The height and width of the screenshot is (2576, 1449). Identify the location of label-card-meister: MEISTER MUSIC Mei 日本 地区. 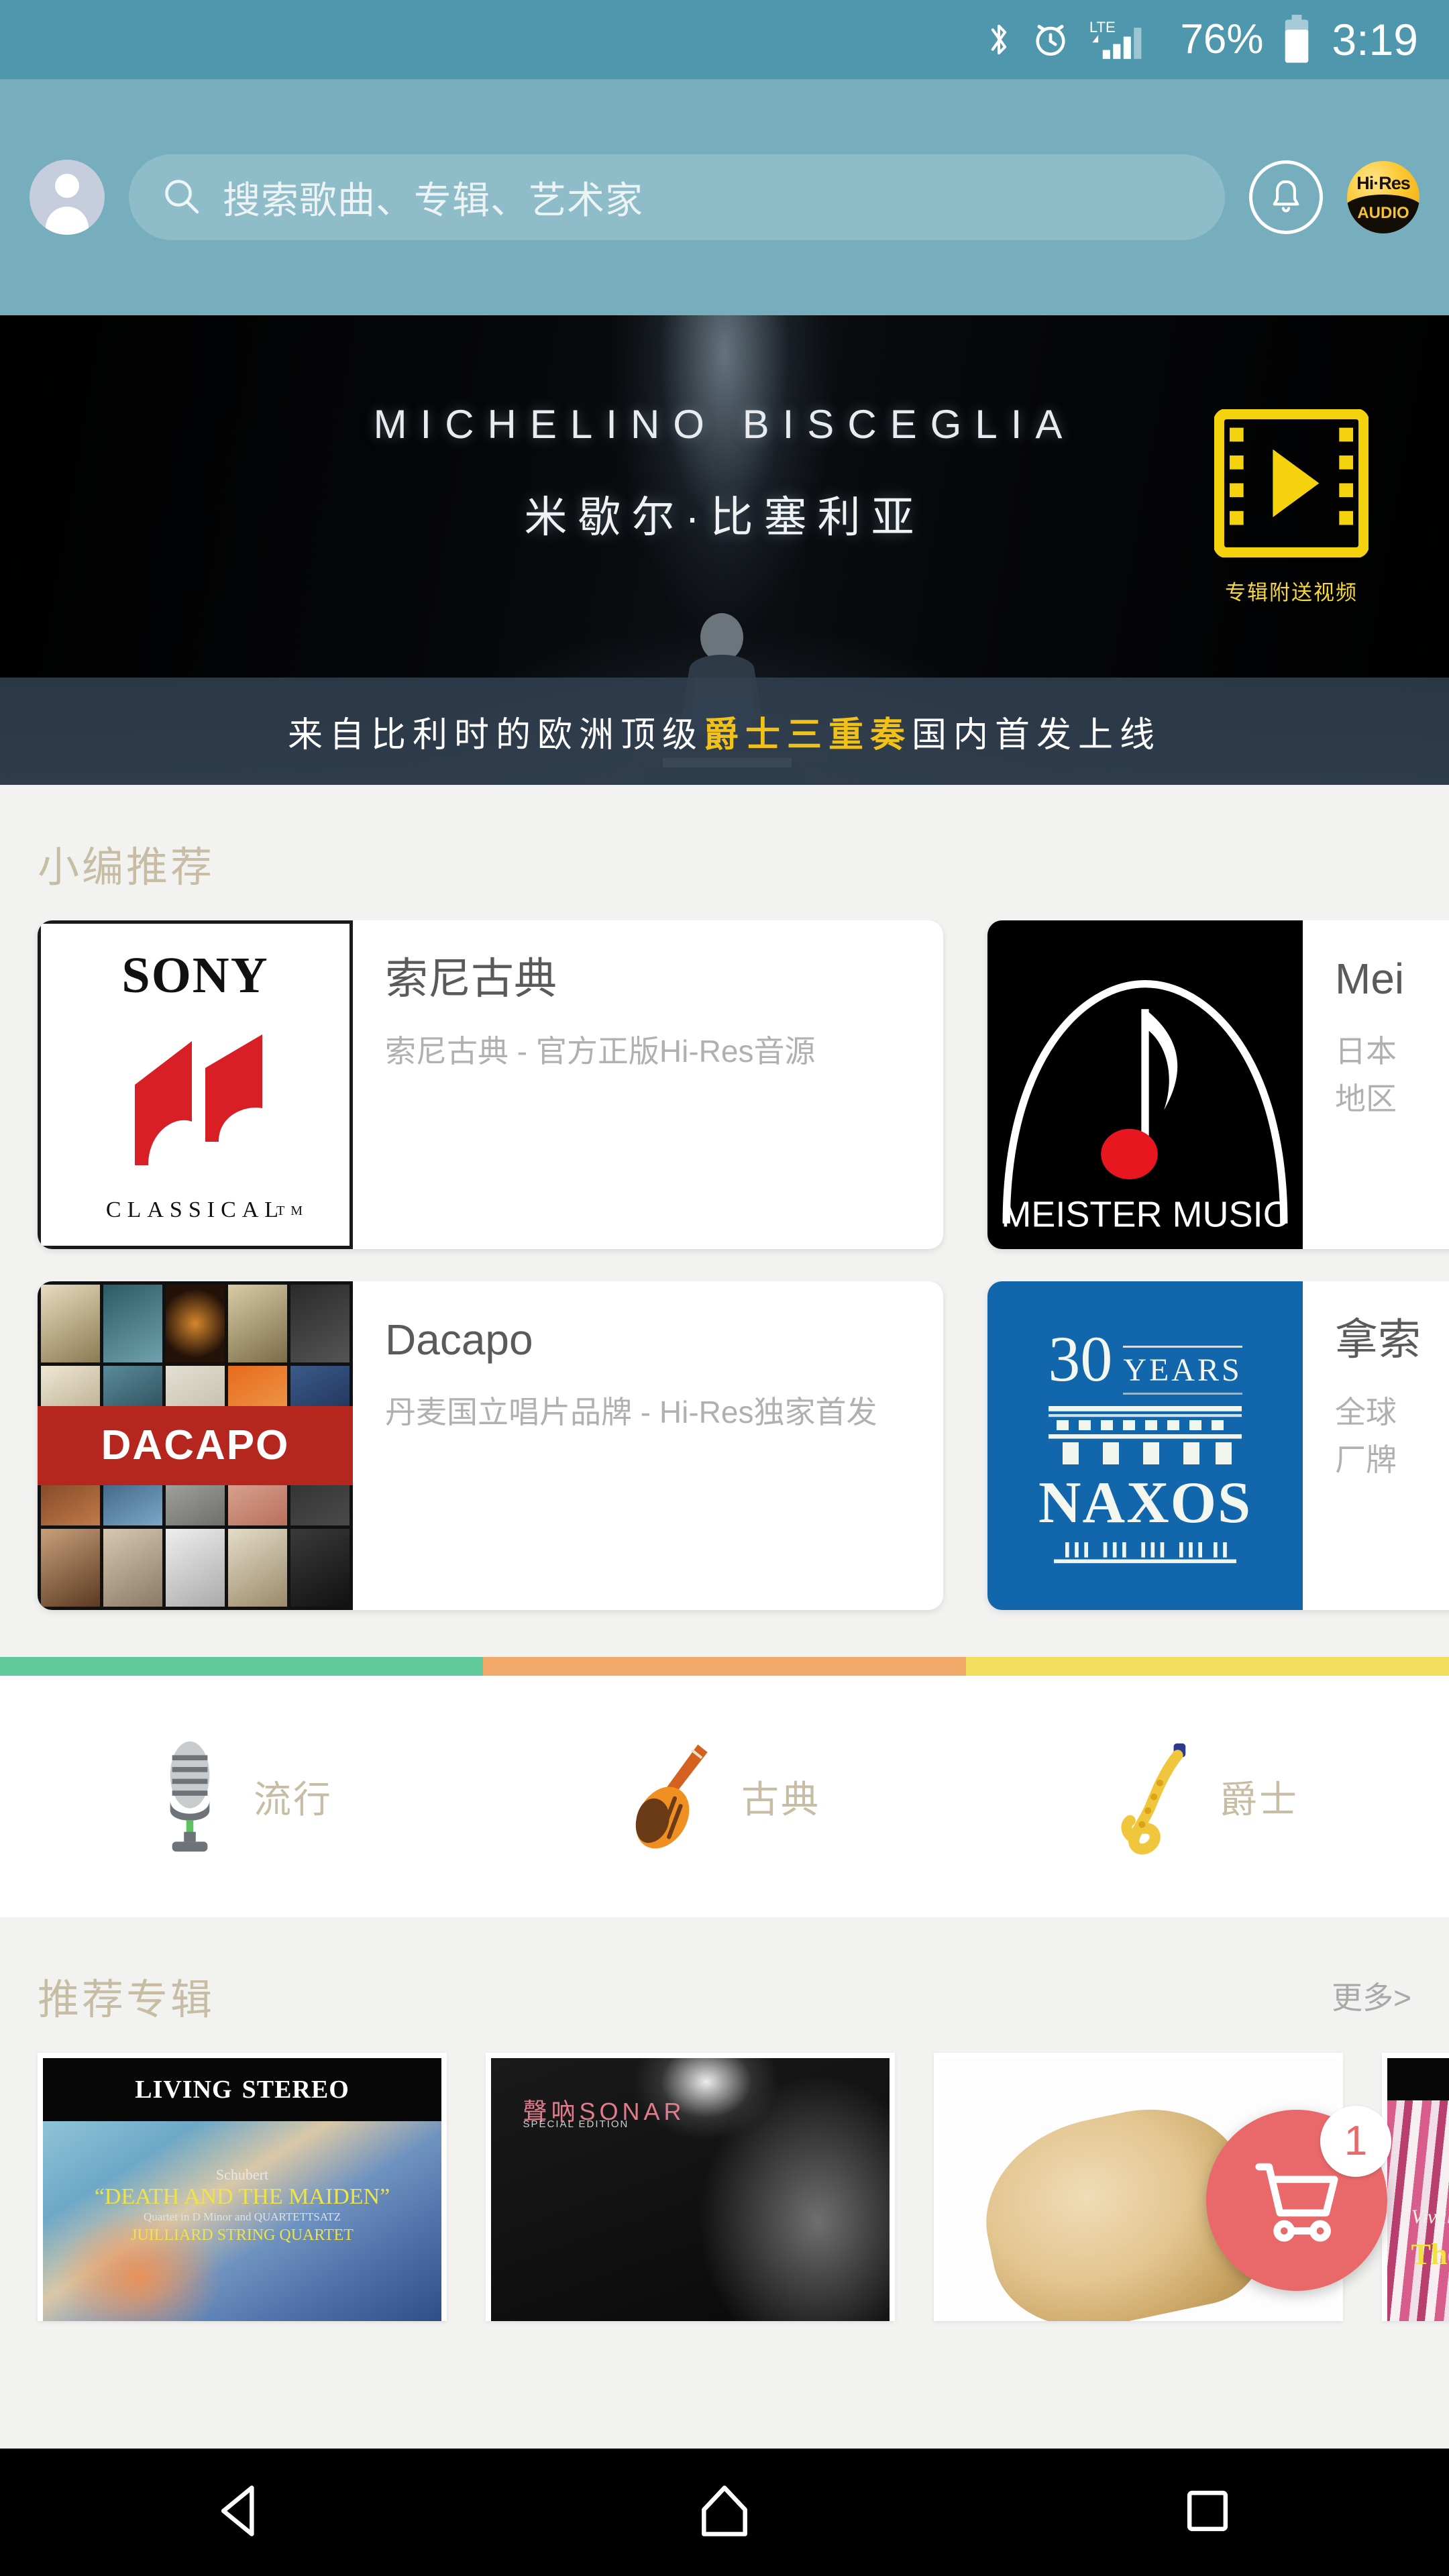
(1218, 1084).